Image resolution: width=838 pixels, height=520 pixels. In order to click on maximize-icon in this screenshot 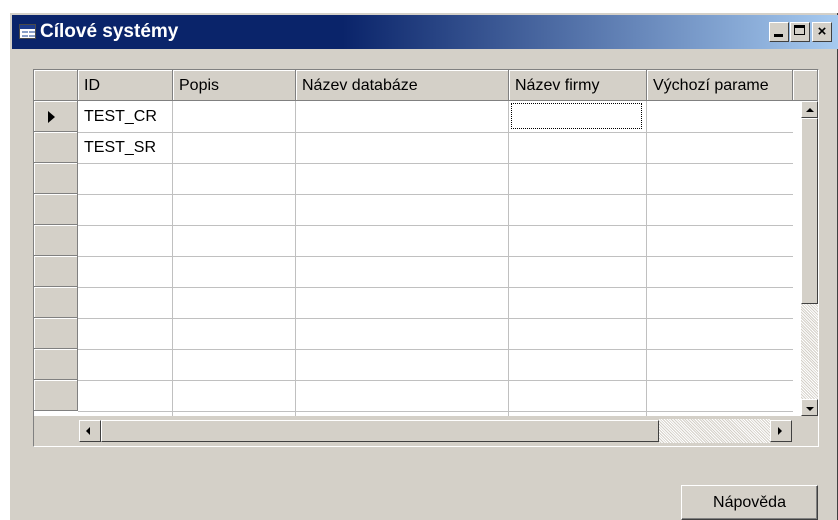, I will do `click(799, 30)`.